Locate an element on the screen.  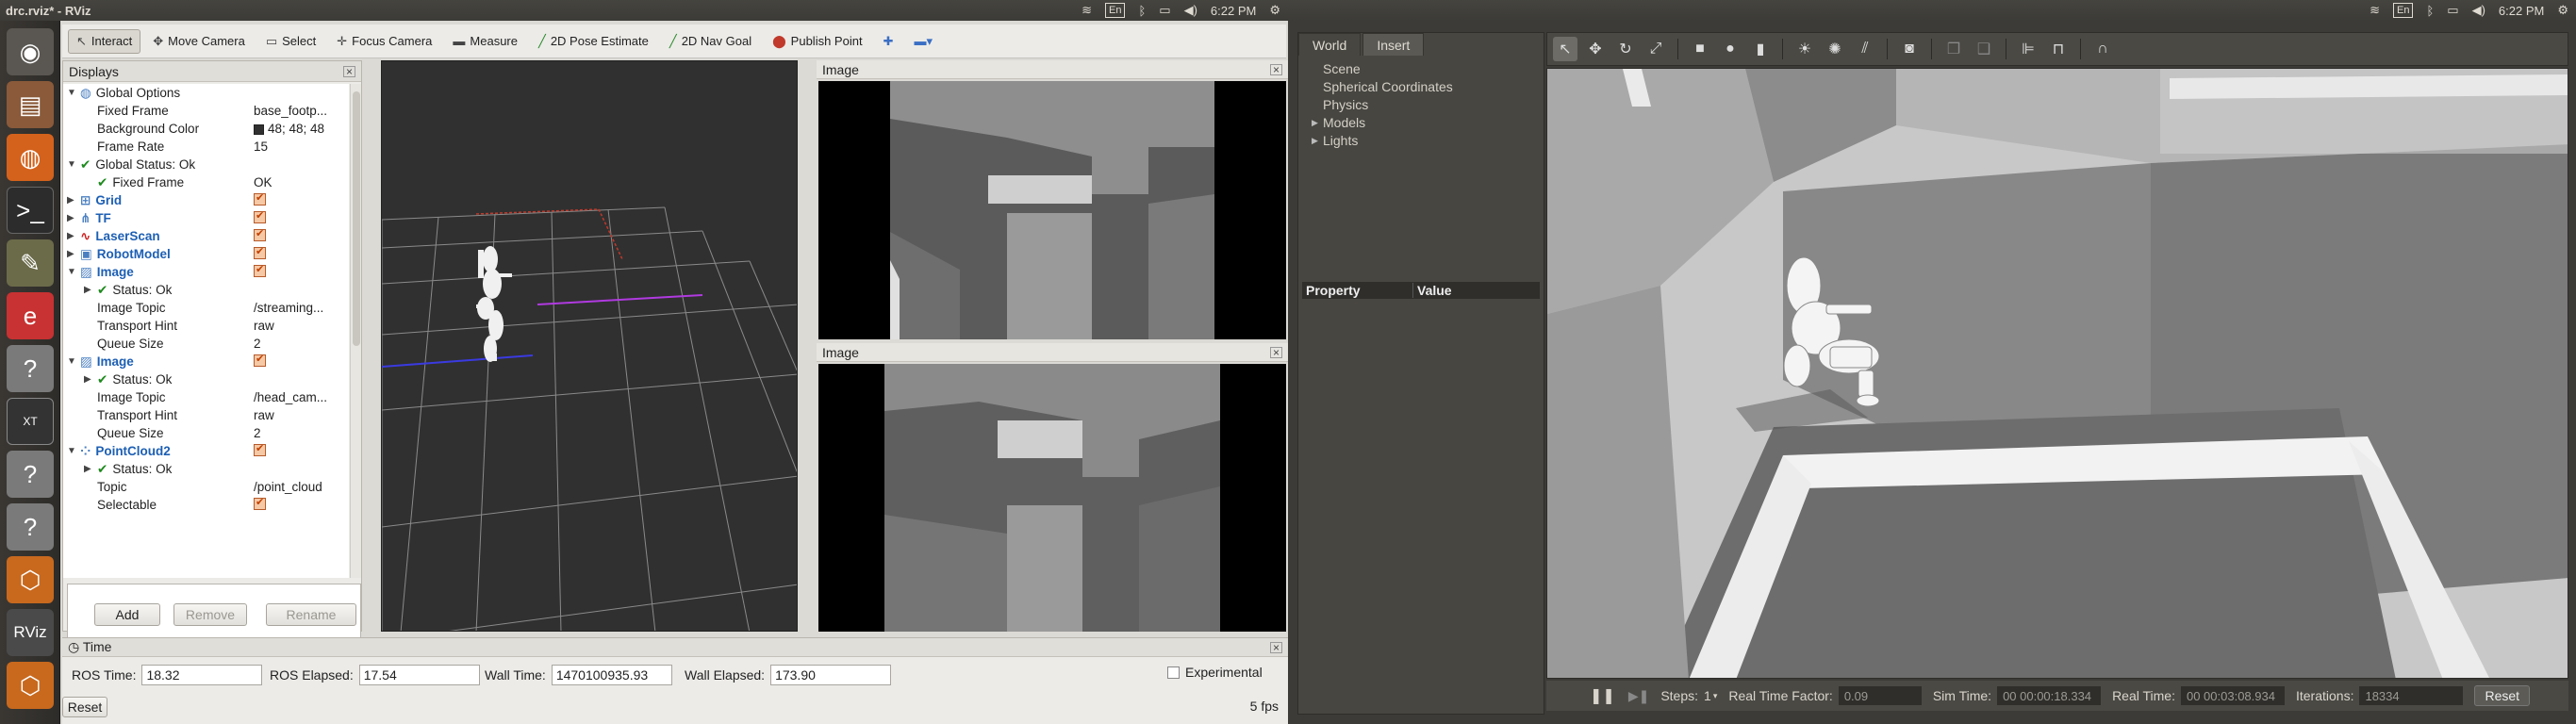
volume-icon: ◀) is located at coordinates (2478, 10).